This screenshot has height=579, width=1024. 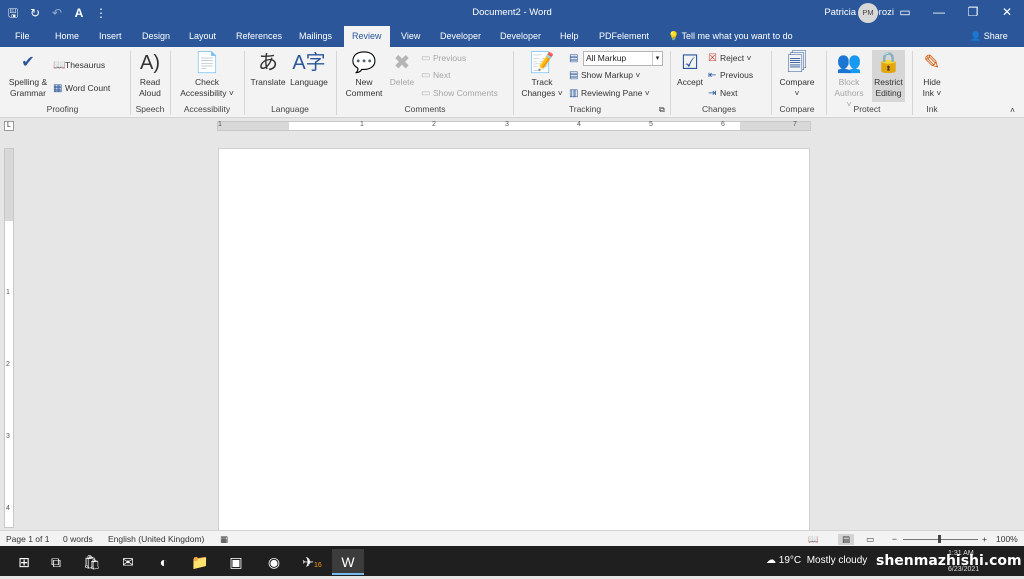 What do you see at coordinates (28, 75) in the screenshot?
I see `spelling-grammar-button: ✔ Spelling & Grammar` at bounding box center [28, 75].